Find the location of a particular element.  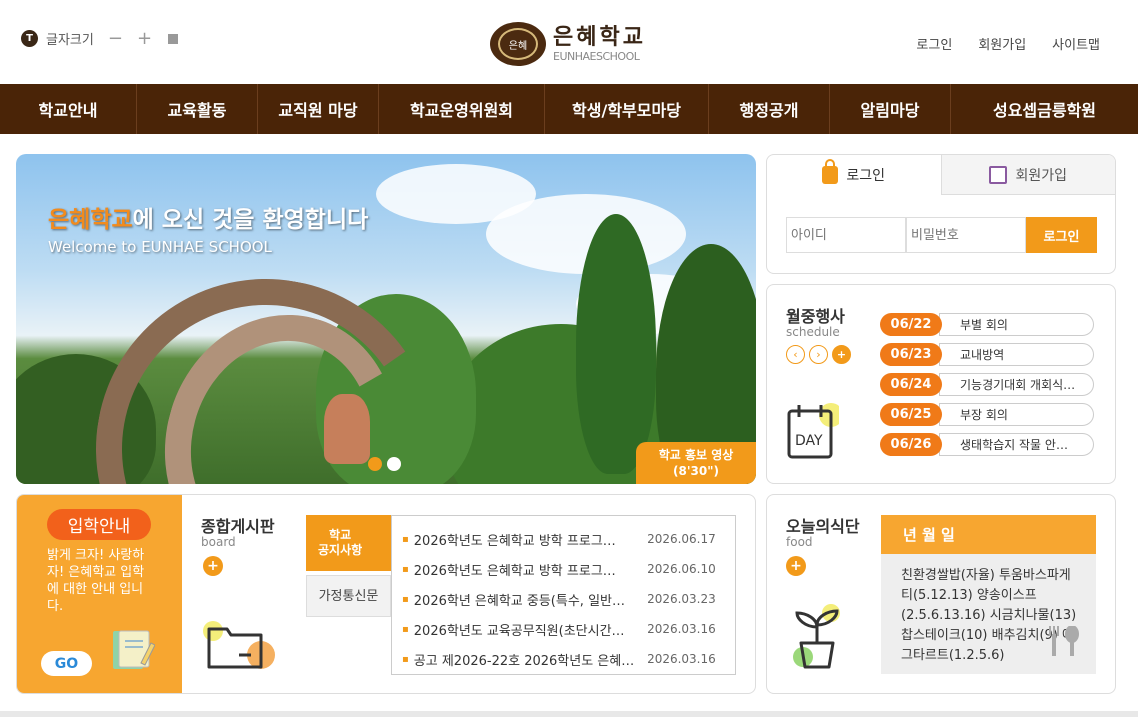

schedule-subtitle: schedule is located at coordinates (813, 332).